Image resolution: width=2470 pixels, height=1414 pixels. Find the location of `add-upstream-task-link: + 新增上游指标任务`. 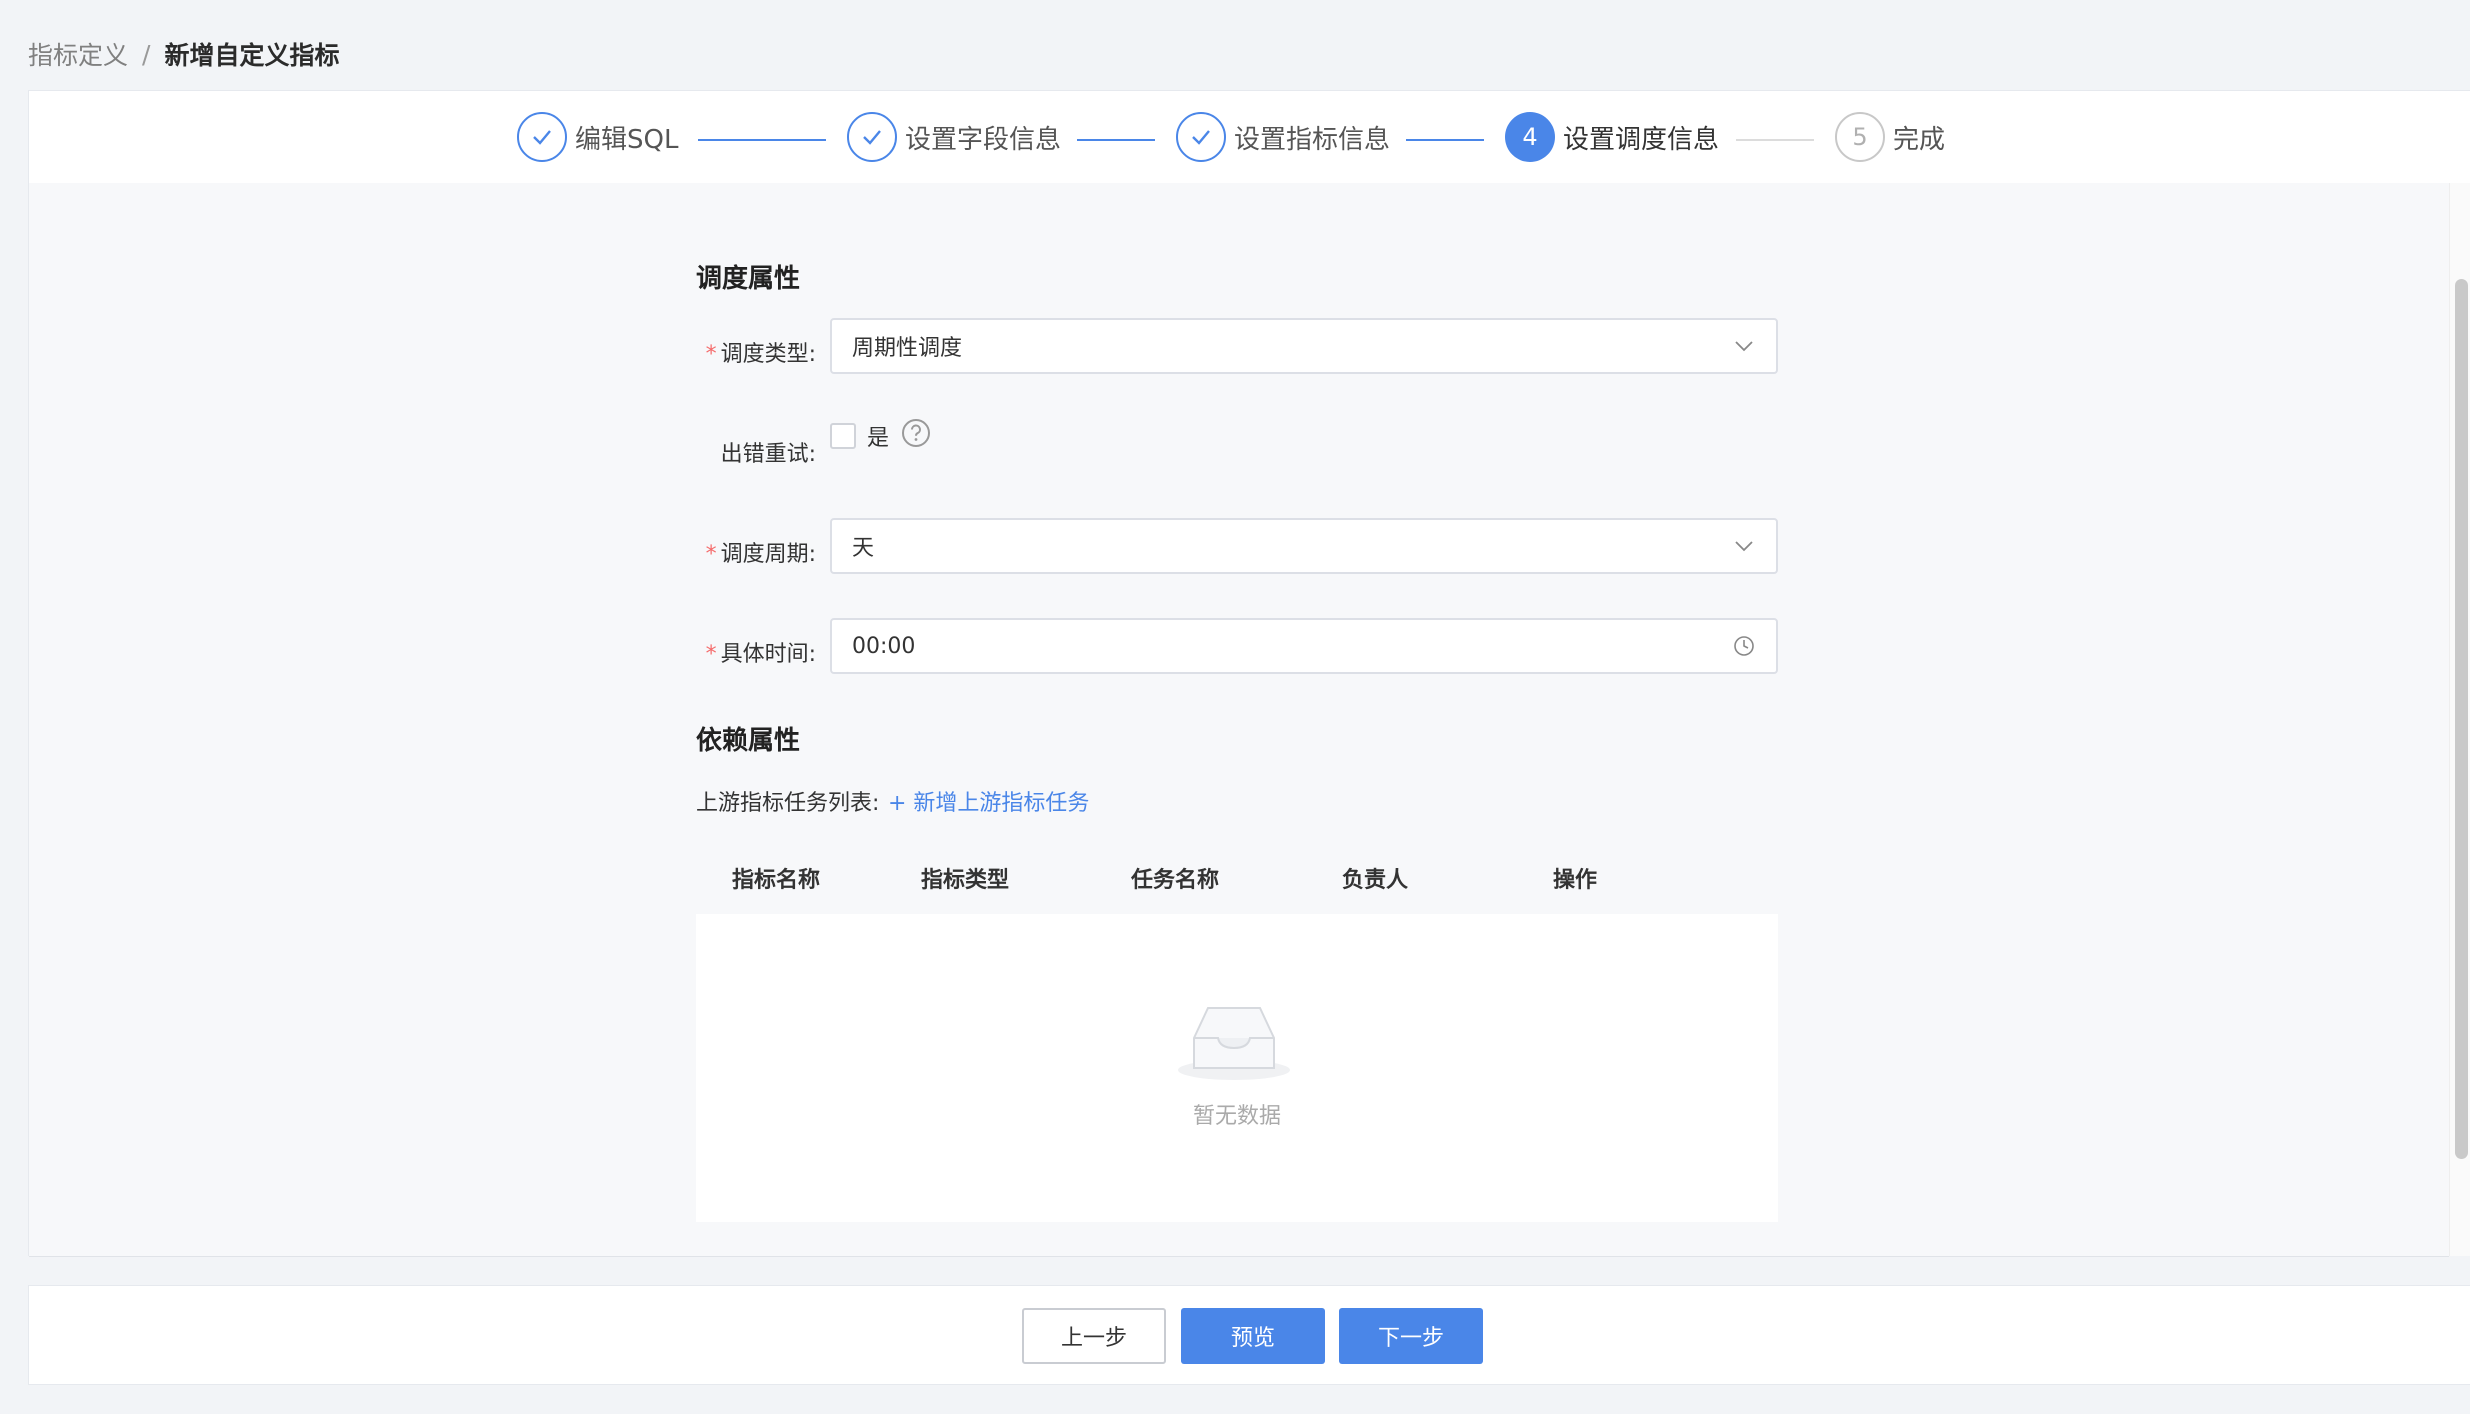

add-upstream-task-link: + 新增上游指标任务 is located at coordinates (988, 801).